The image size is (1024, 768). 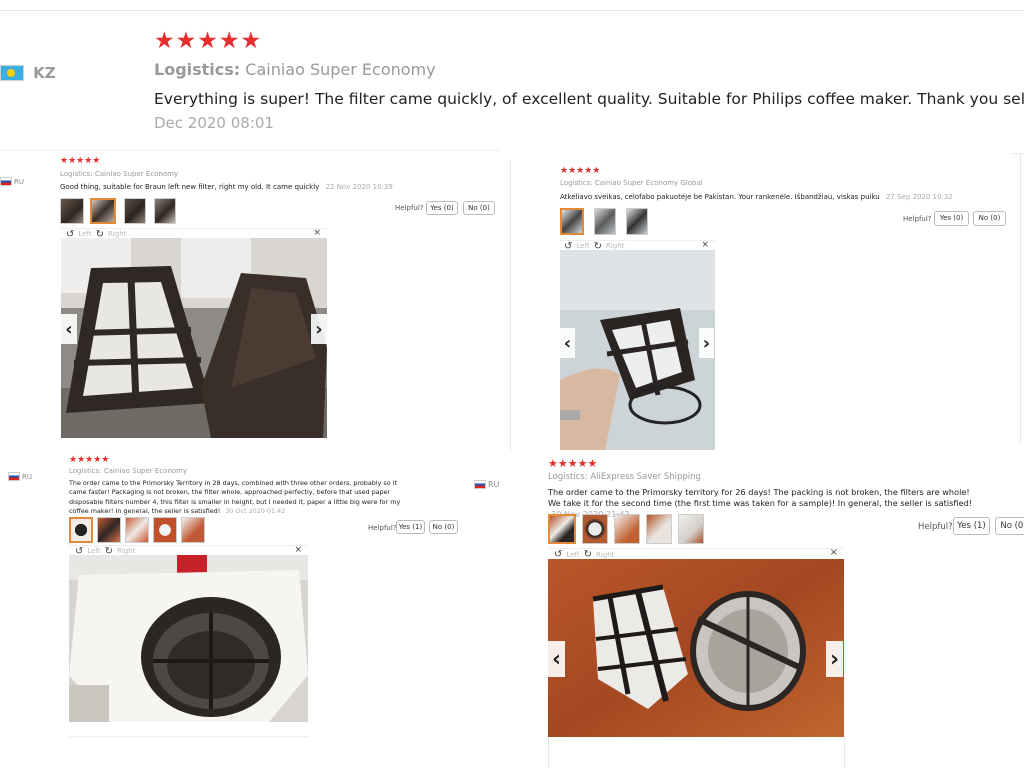 I want to click on kz-flag-icon, so click(x=12, y=72).